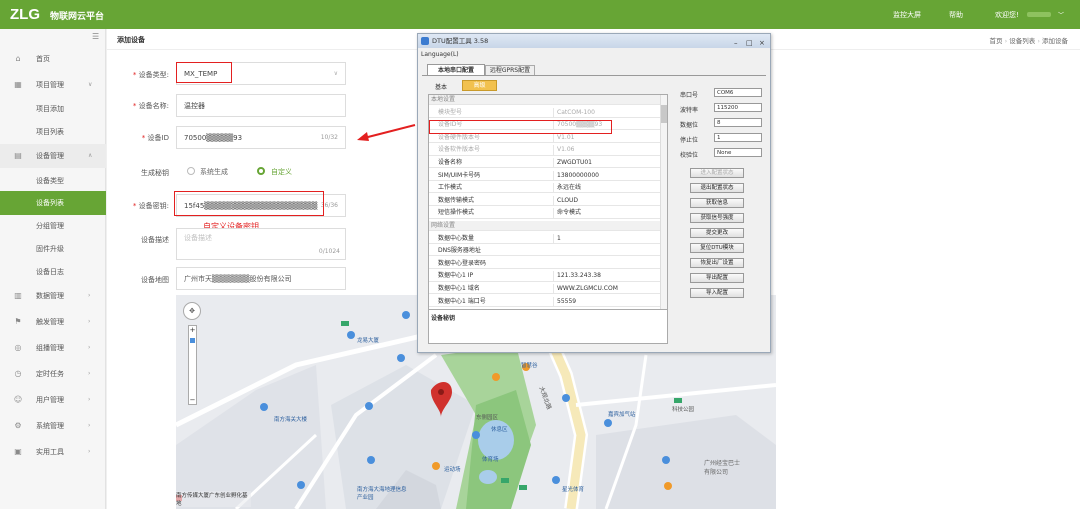  Describe the element at coordinates (249, 203) in the screenshot. I see `annotation-box-device-secret` at that location.